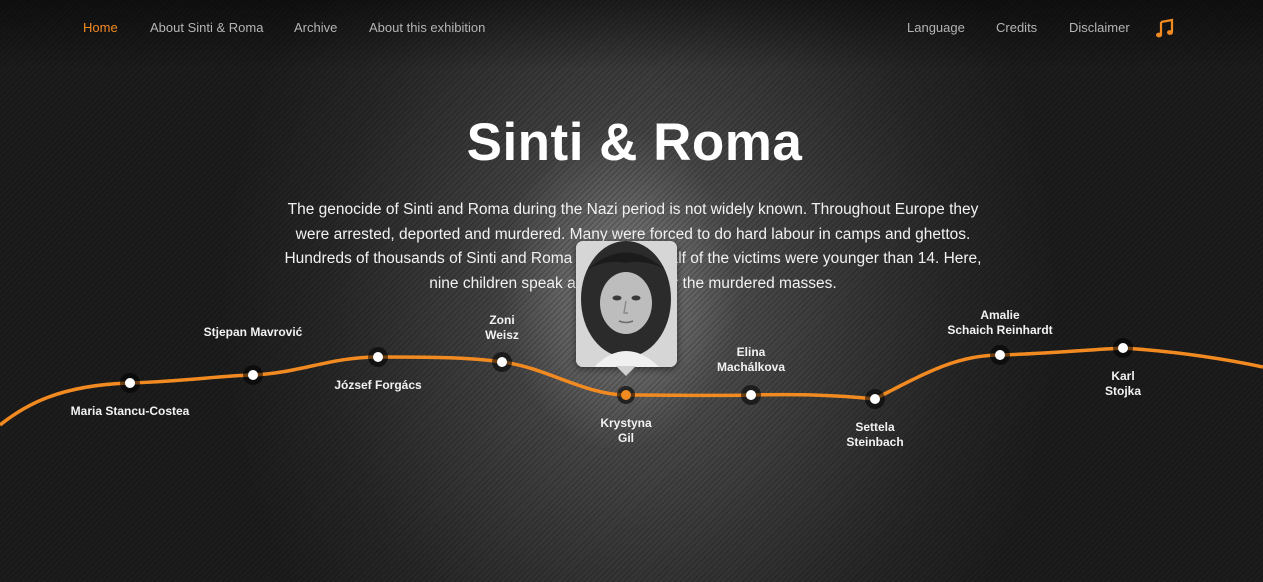  Describe the element at coordinates (130, 411) in the screenshot. I see `timeline-label-maria: Maria Stancu-Costea` at that location.